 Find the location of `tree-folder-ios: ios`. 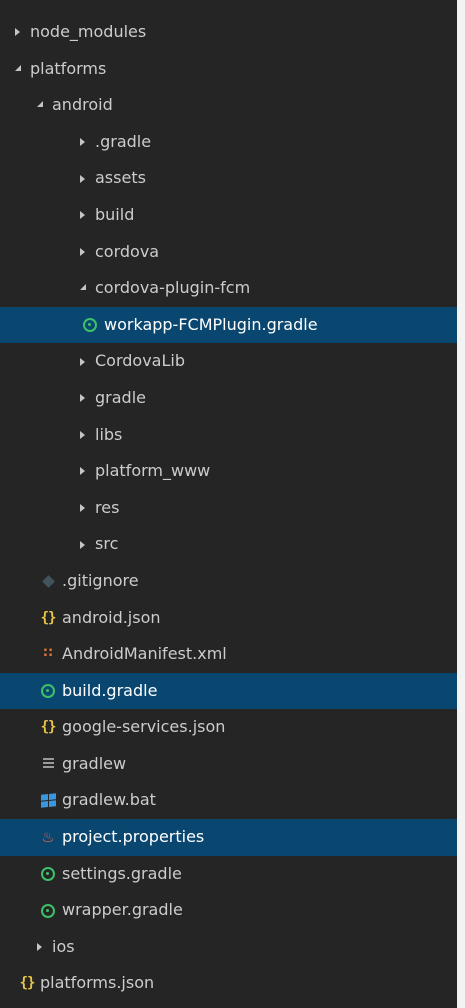

tree-folder-ios: ios is located at coordinates (228, 947).